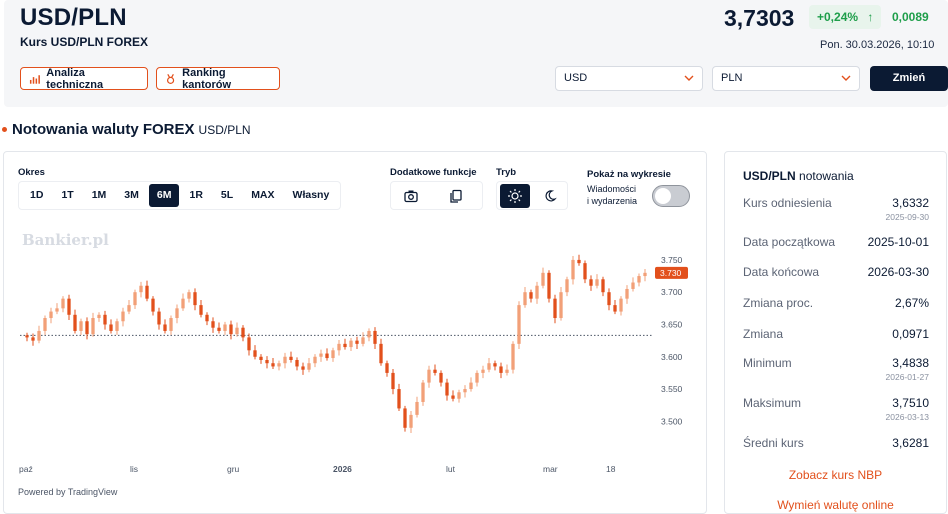 The height and width of the screenshot is (514, 948). I want to click on pair-title: USD/PLN, so click(73, 17).